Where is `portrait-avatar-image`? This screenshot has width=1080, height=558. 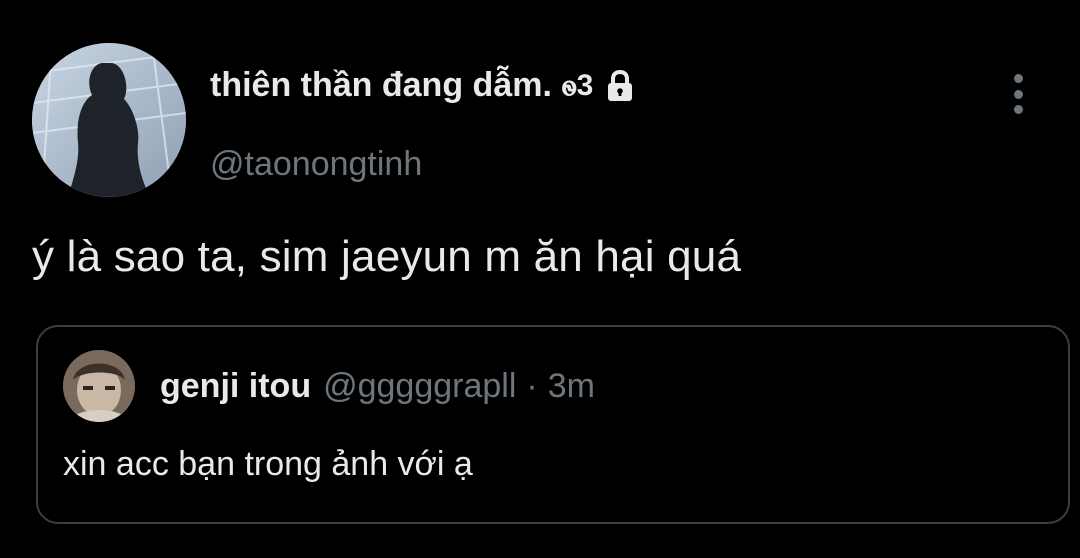 portrait-avatar-image is located at coordinates (99, 386).